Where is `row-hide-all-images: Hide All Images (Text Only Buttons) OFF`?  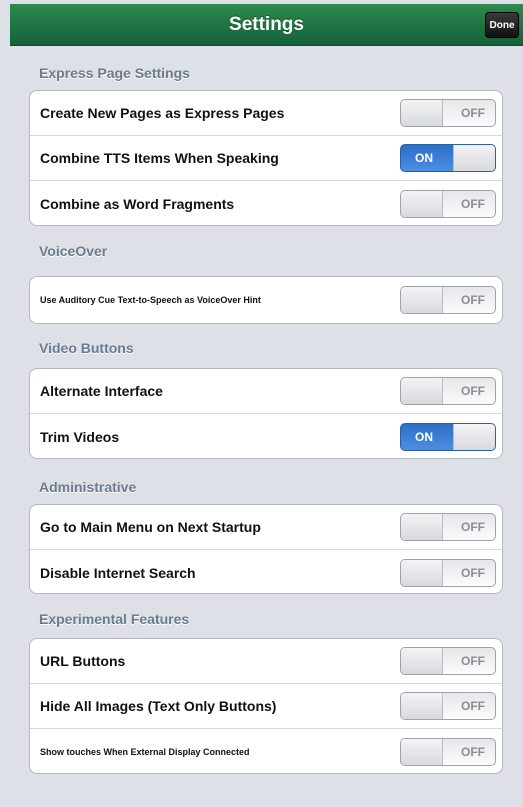
row-hide-all-images: Hide All Images (Text Only Buttons) OFF is located at coordinates (266, 706).